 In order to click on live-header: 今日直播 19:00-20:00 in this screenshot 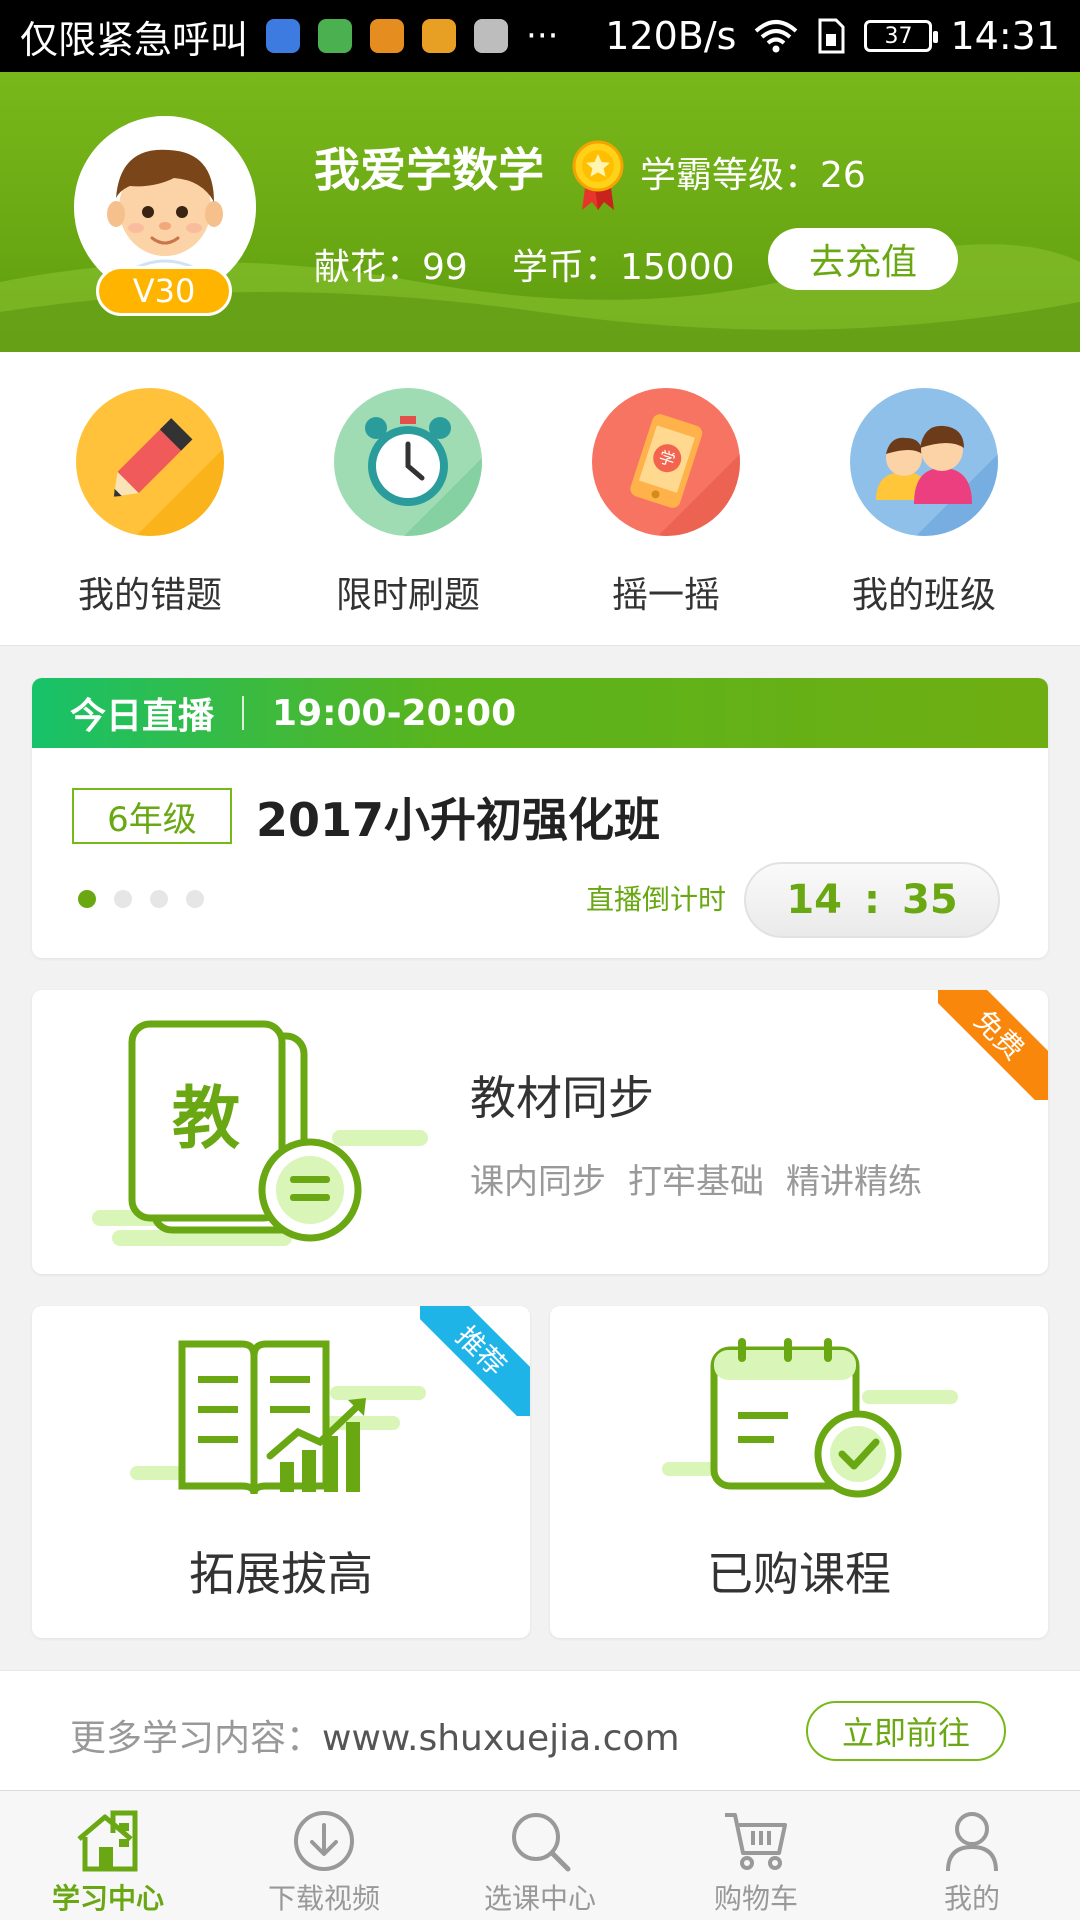, I will do `click(540, 713)`.